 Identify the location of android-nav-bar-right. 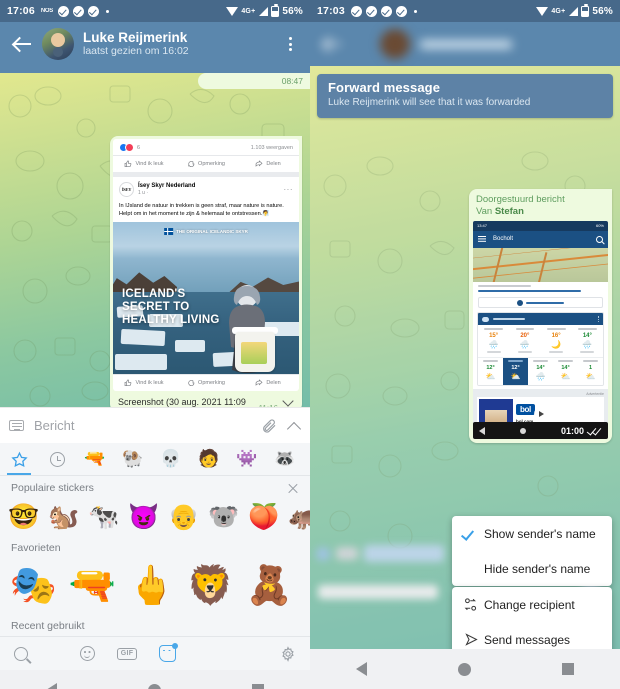
(465, 669).